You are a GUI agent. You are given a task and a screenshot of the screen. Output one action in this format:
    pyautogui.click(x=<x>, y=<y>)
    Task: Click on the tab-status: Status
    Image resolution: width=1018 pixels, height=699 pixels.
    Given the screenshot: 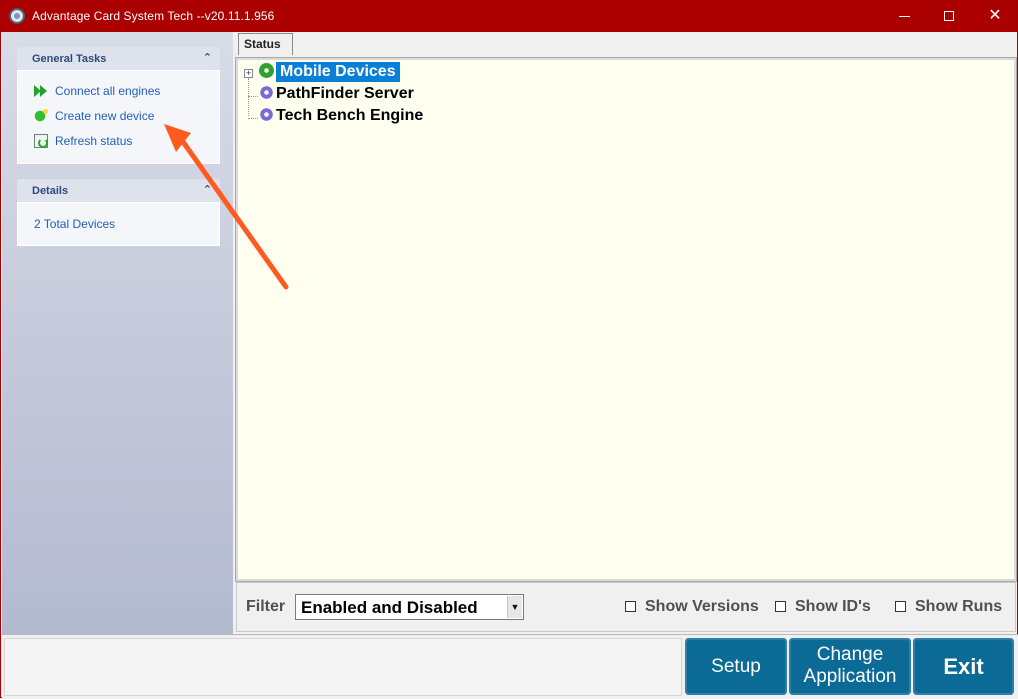 What is the action you would take?
    pyautogui.click(x=265, y=44)
    